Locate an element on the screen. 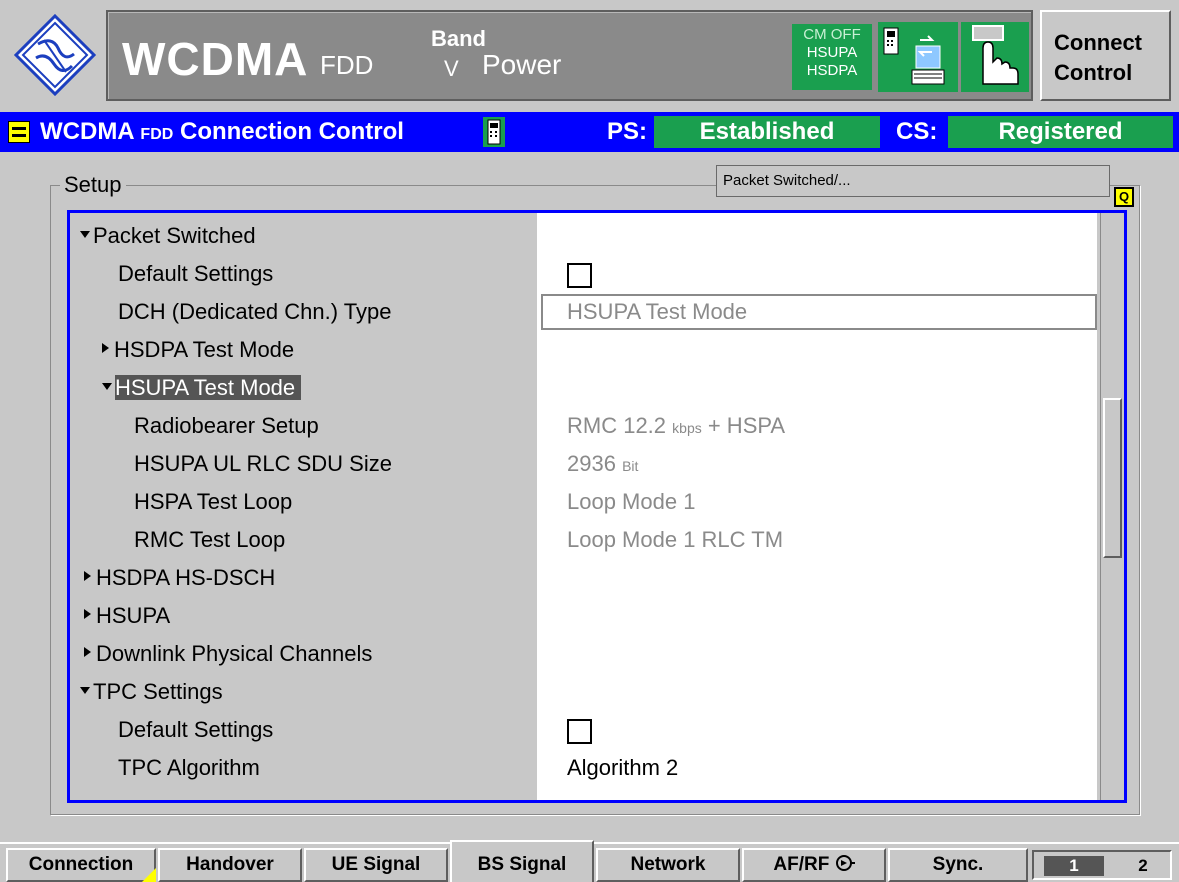 The height and width of the screenshot is (882, 1179). tab-connection: Connection is located at coordinates (81, 865).